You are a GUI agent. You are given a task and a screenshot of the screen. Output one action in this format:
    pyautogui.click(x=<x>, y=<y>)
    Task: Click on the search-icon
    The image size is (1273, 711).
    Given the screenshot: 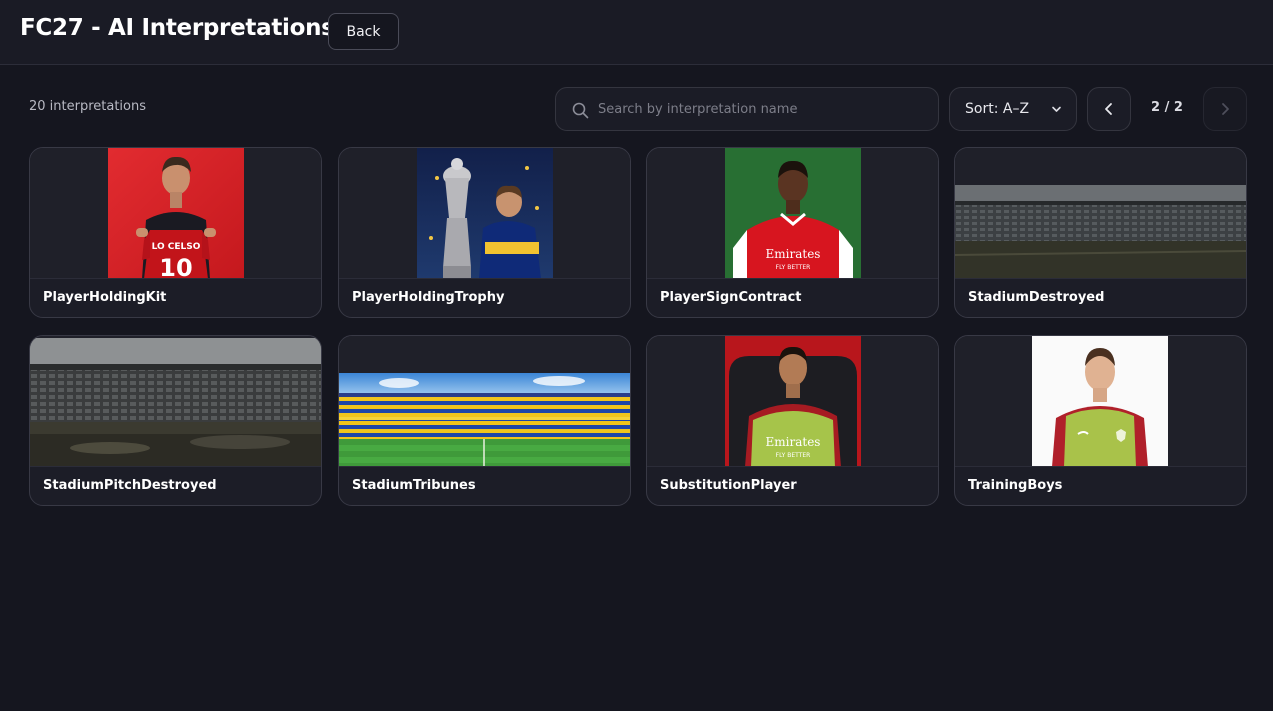 What is the action you would take?
    pyautogui.click(x=580, y=110)
    